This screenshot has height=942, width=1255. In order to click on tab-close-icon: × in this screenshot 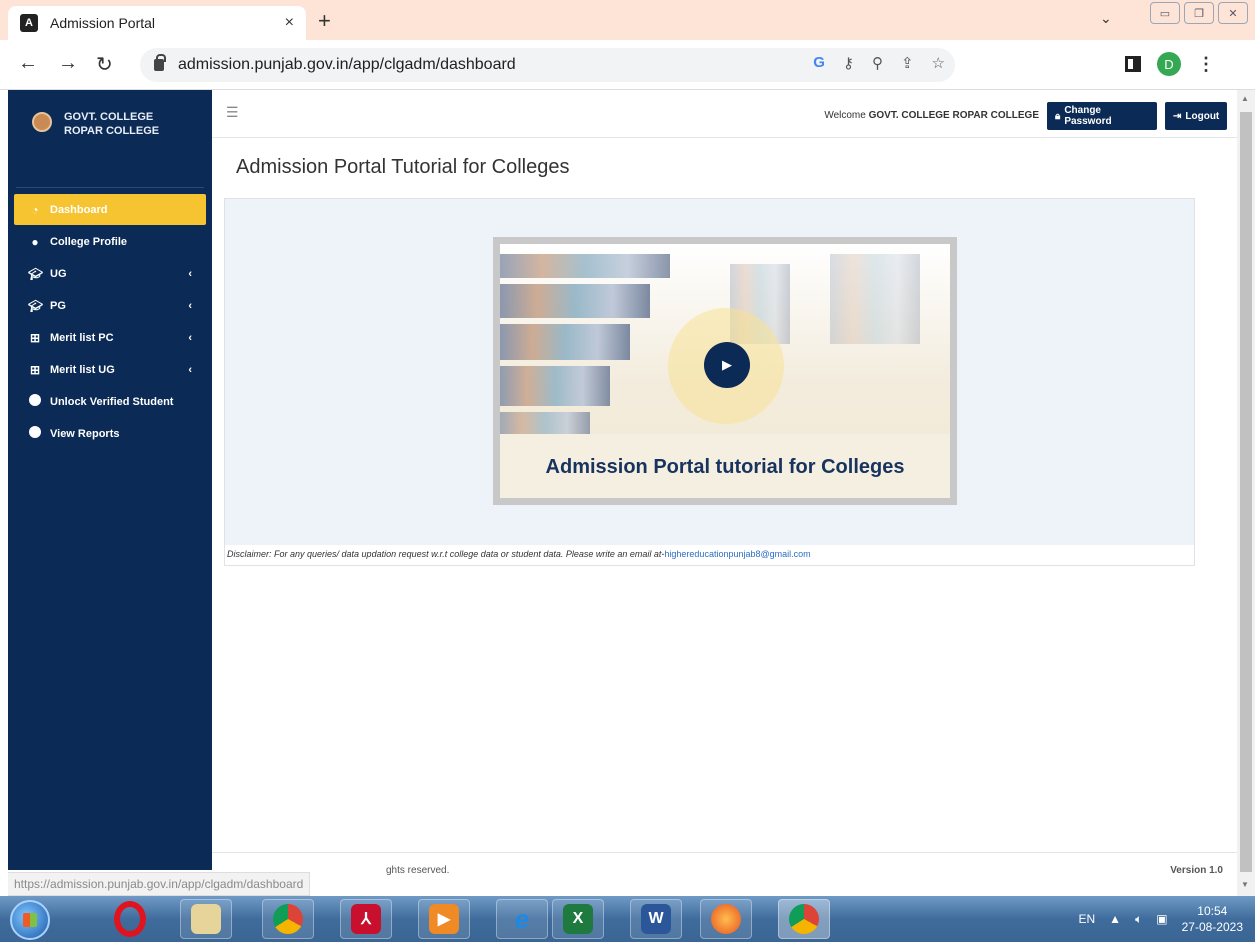, I will do `click(289, 23)`.